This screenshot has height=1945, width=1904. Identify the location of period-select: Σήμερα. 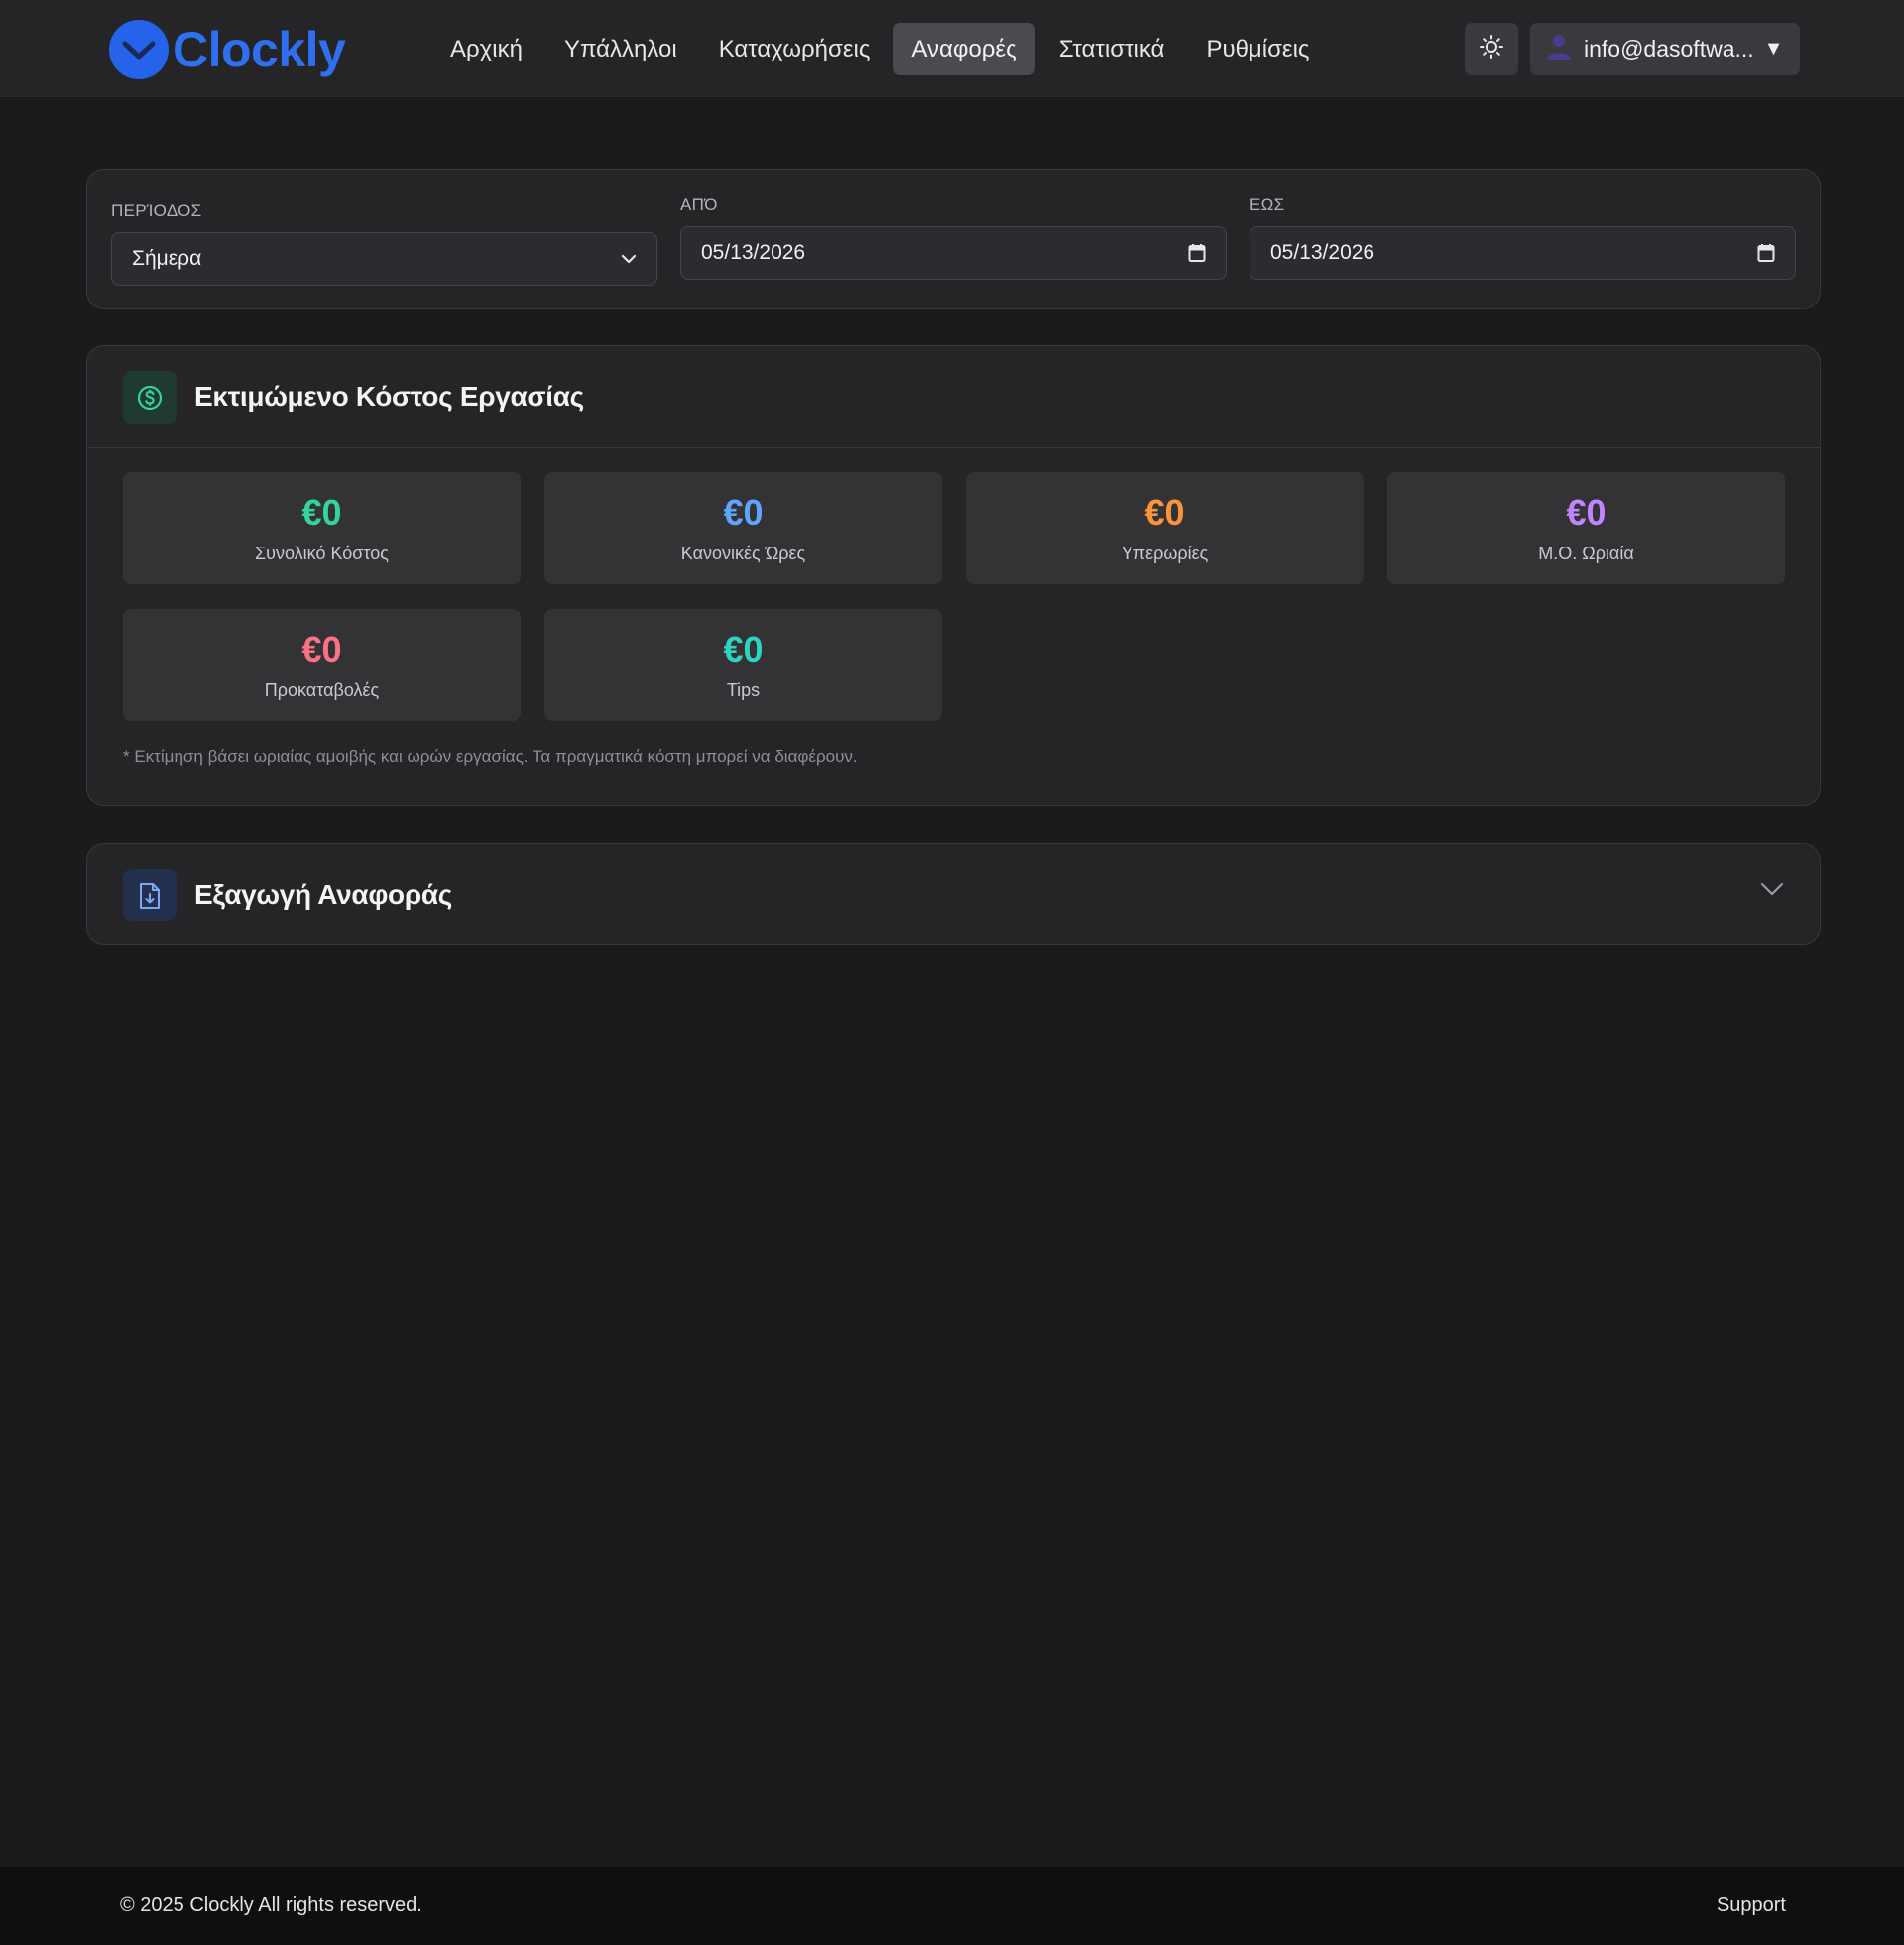
(384, 259).